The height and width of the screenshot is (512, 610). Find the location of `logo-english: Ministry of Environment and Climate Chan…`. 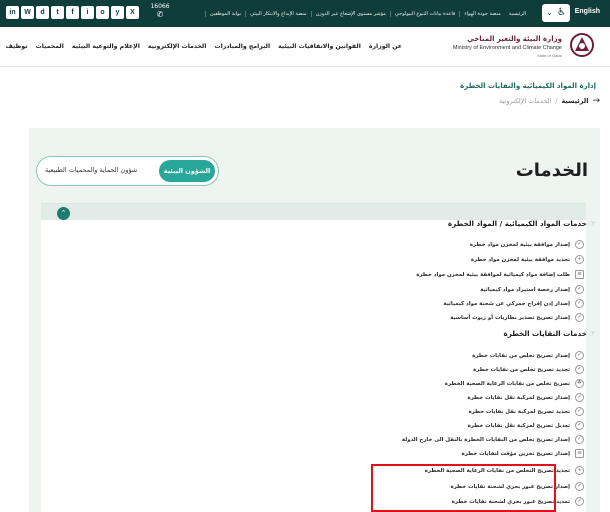

logo-english: Ministry of Environment and Climate Chan… is located at coordinates (507, 48).